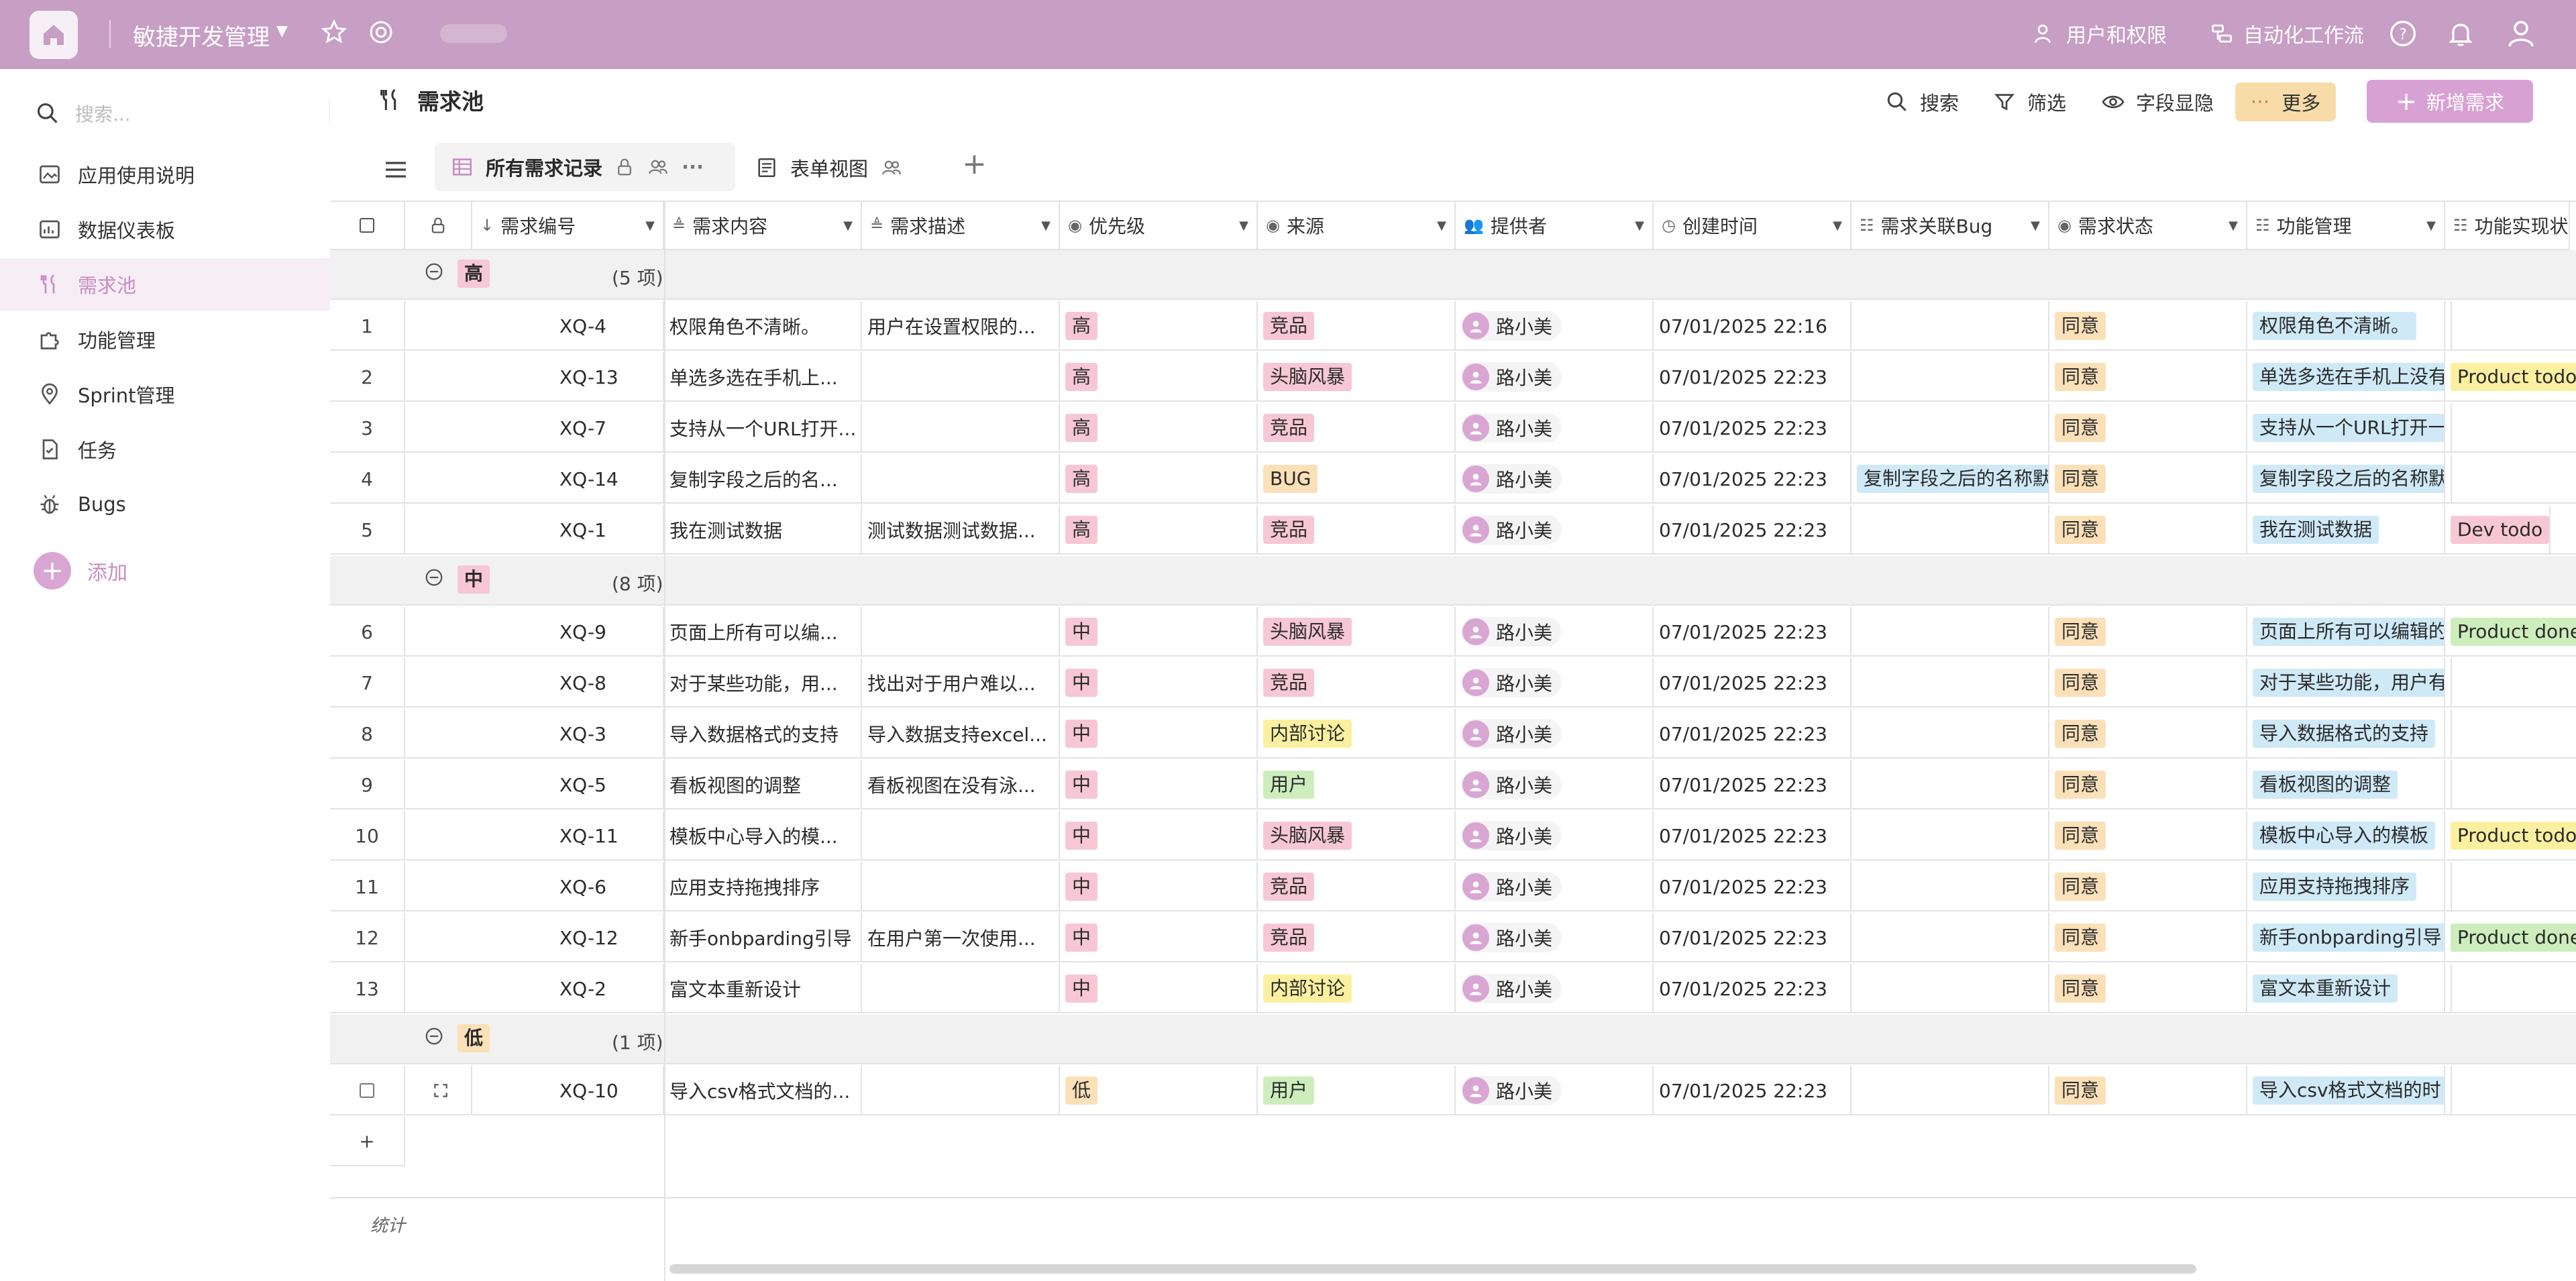 This screenshot has height=1281, width=2576. I want to click on add-view-button: +, so click(974, 164).